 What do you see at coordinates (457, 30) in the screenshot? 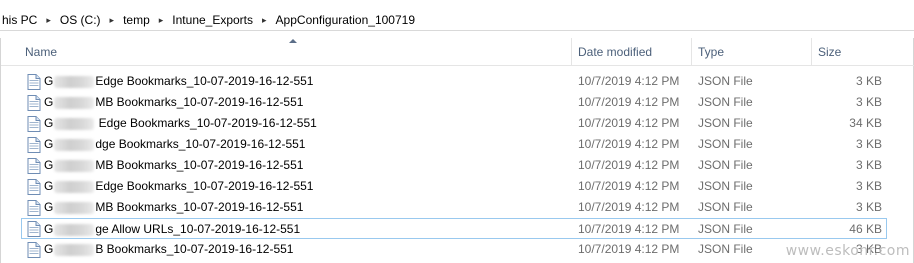
I see `address-bar-border` at bounding box center [457, 30].